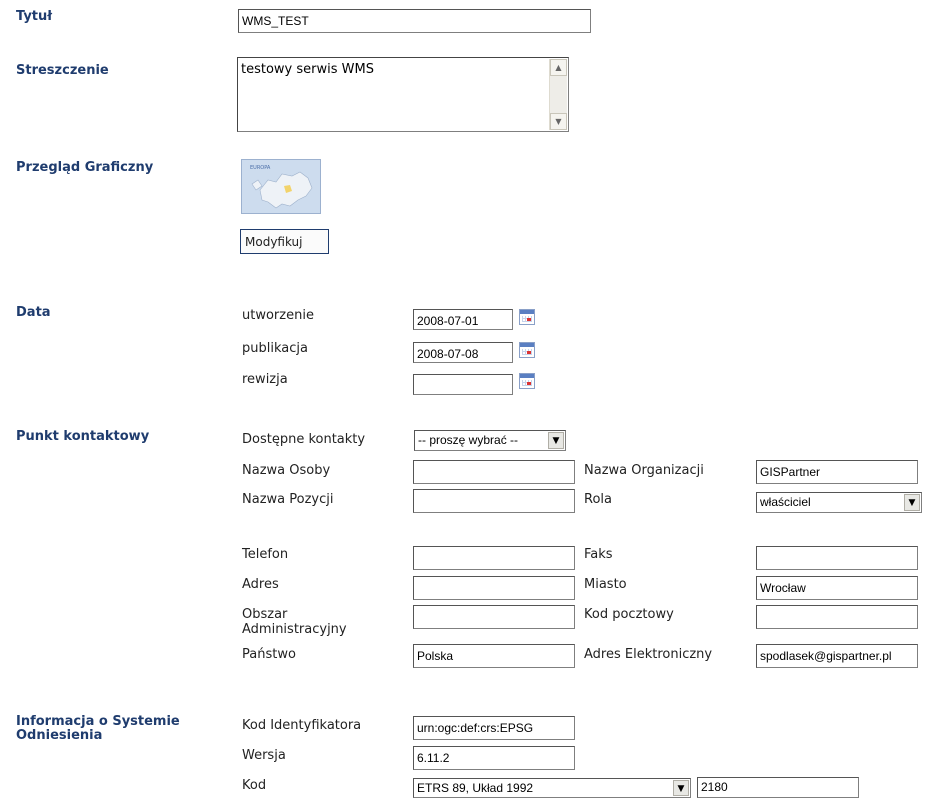  Describe the element at coordinates (264, 755) in the screenshot. I see `version-label: Wersja` at that location.